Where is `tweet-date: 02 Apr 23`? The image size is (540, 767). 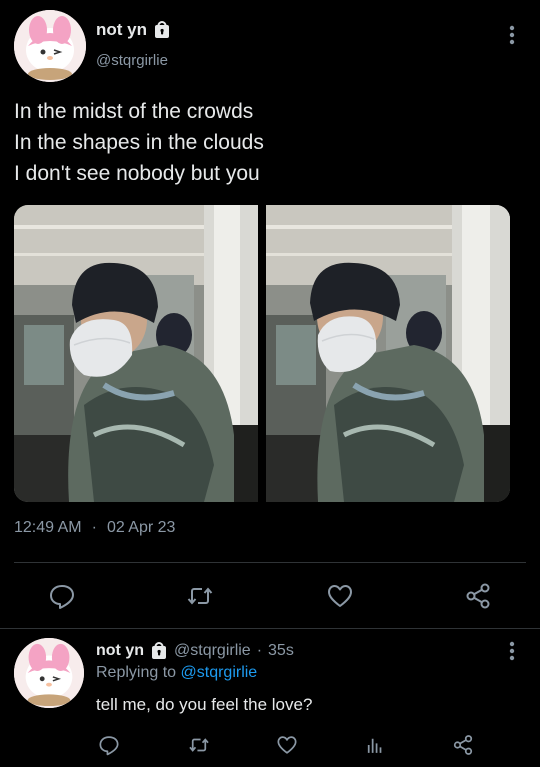 tweet-date: 02 Apr 23 is located at coordinates (141, 527).